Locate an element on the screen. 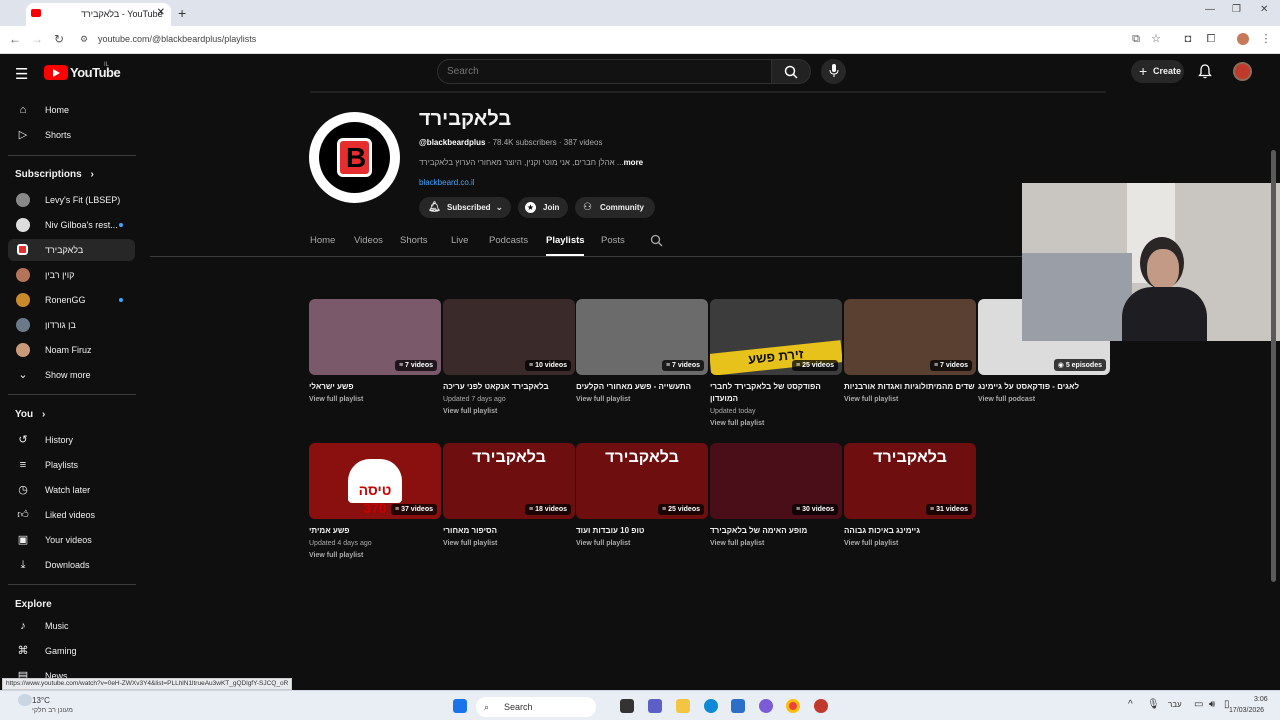 The width and height of the screenshot is (1280, 720). forward-icon: → is located at coordinates (37, 39).